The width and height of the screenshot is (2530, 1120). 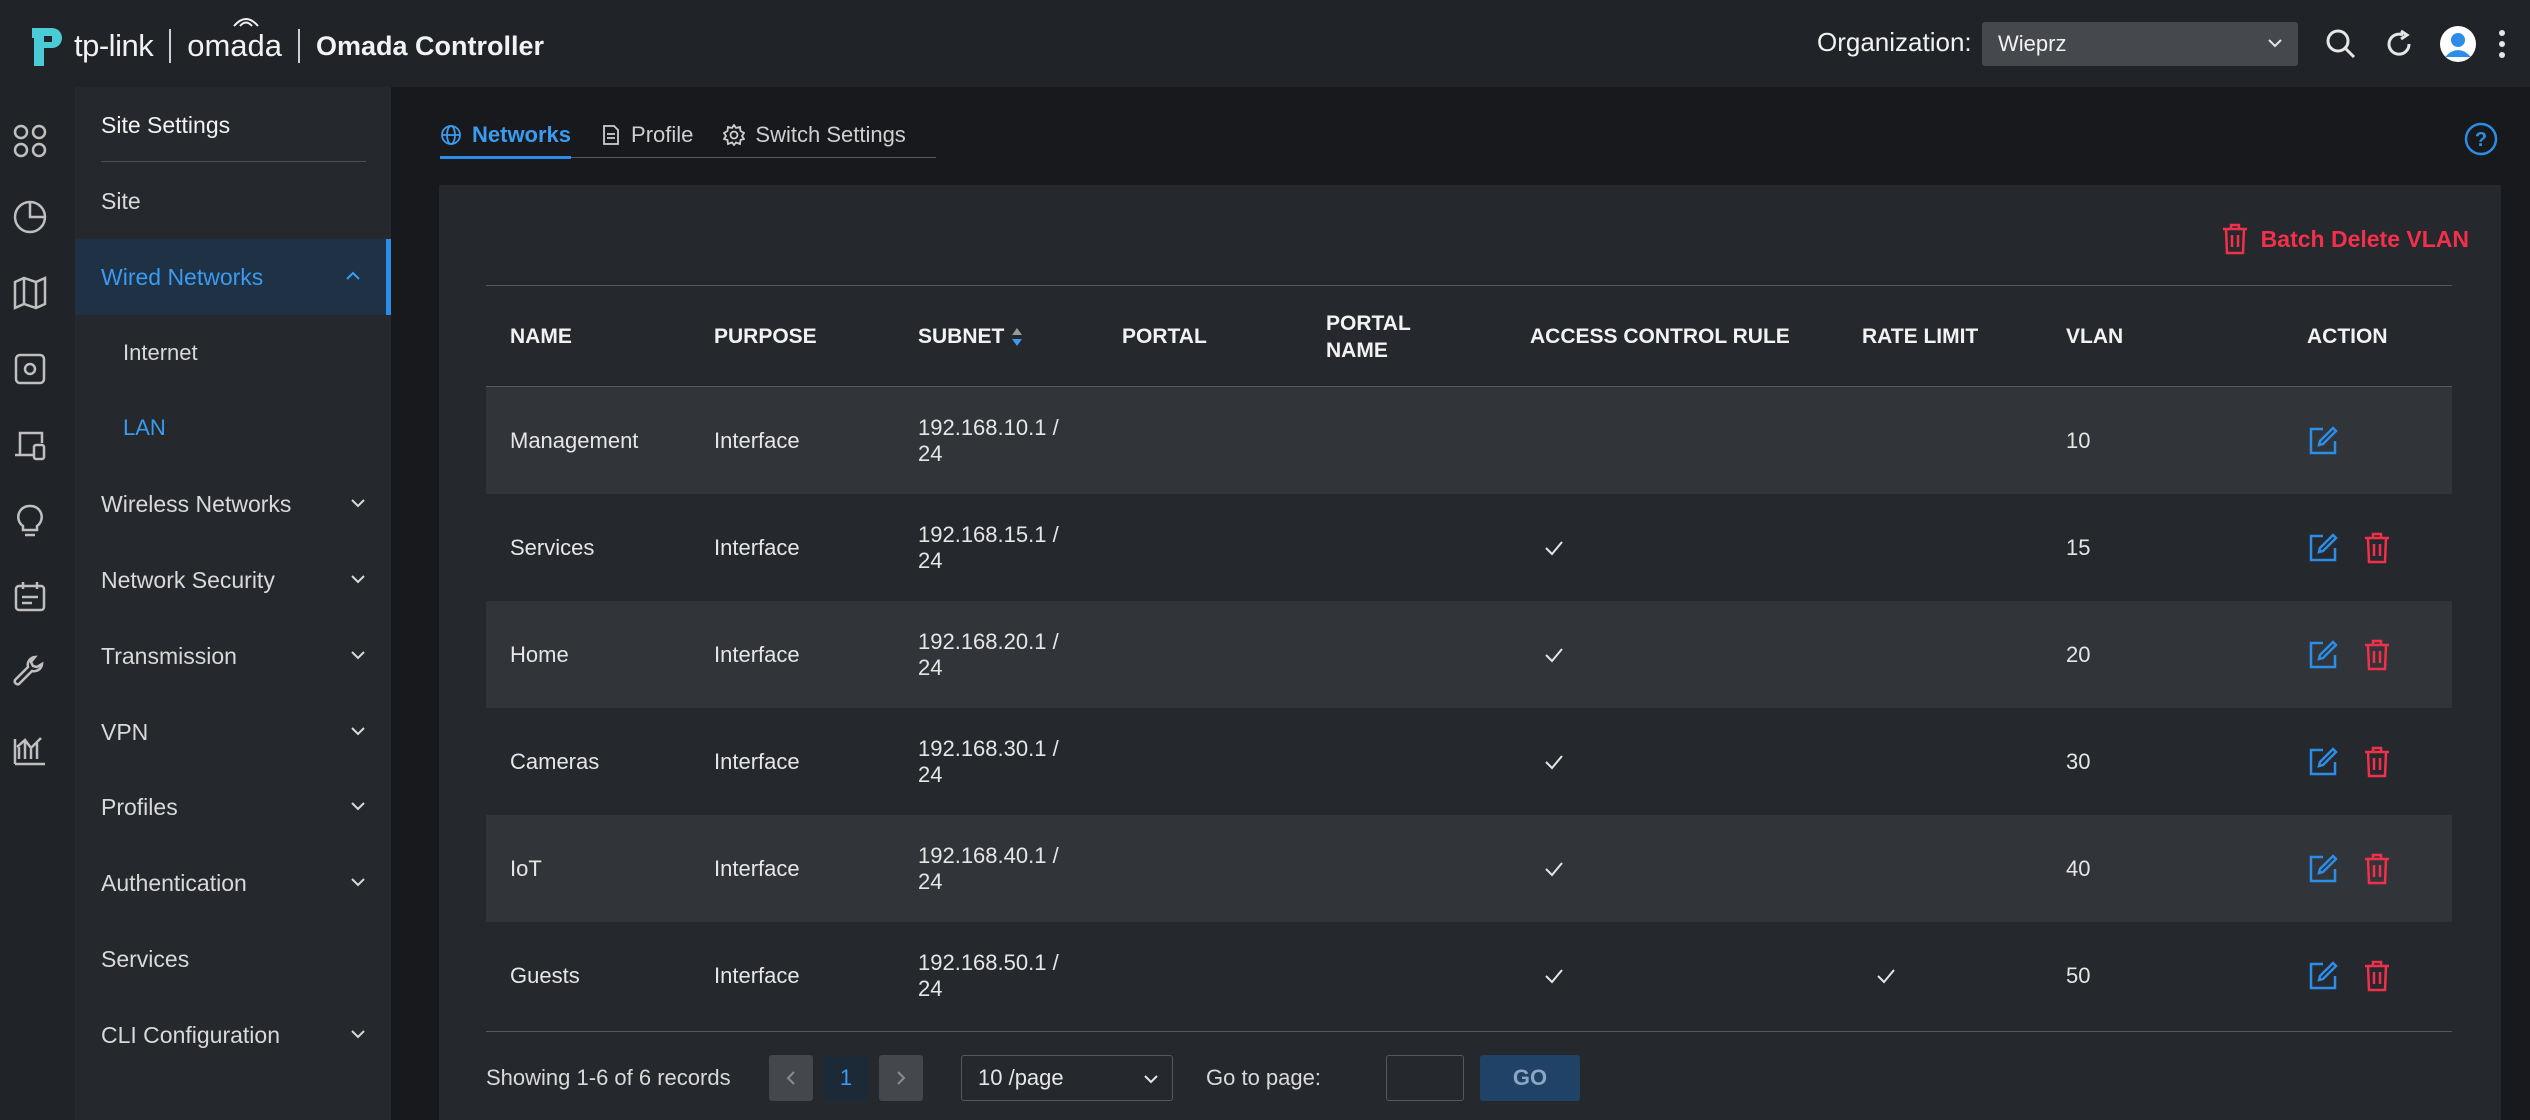 I want to click on table-row: Services Interface 192.168.15.1 / 24 15, so click(x=1469, y=547).